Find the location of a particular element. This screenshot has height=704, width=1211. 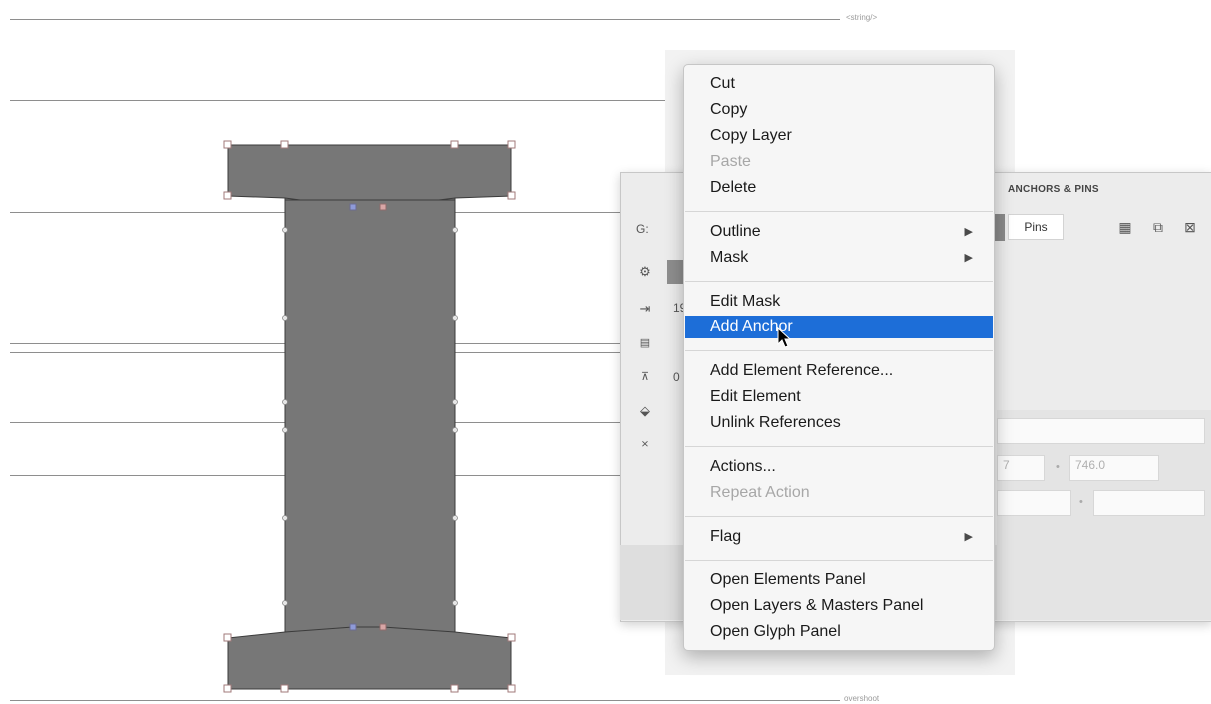

menu-item-mask-label: Mask is located at coordinates (729, 257).